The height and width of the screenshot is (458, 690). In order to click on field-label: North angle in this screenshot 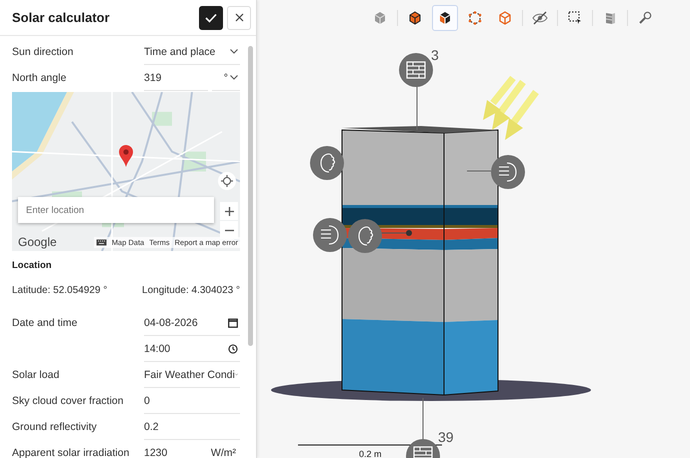, I will do `click(40, 78)`.